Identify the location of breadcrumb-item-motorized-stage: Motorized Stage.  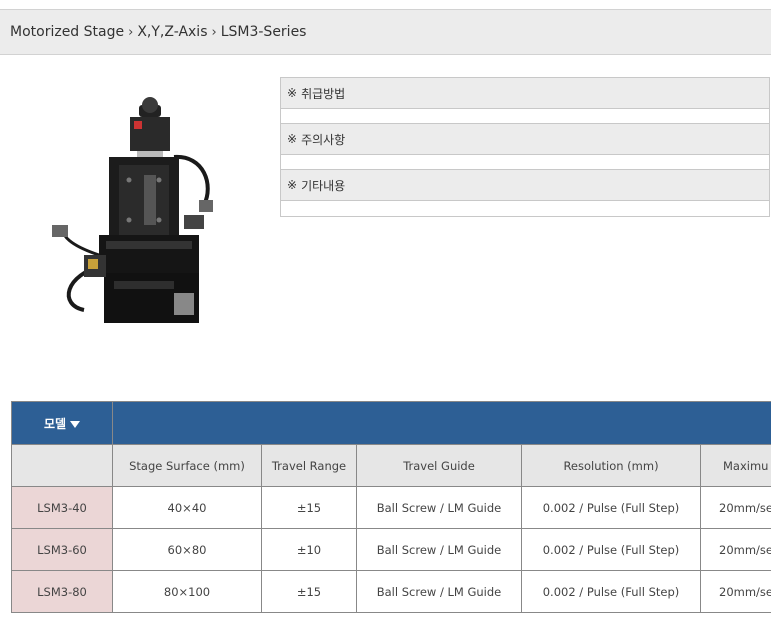
(67, 32).